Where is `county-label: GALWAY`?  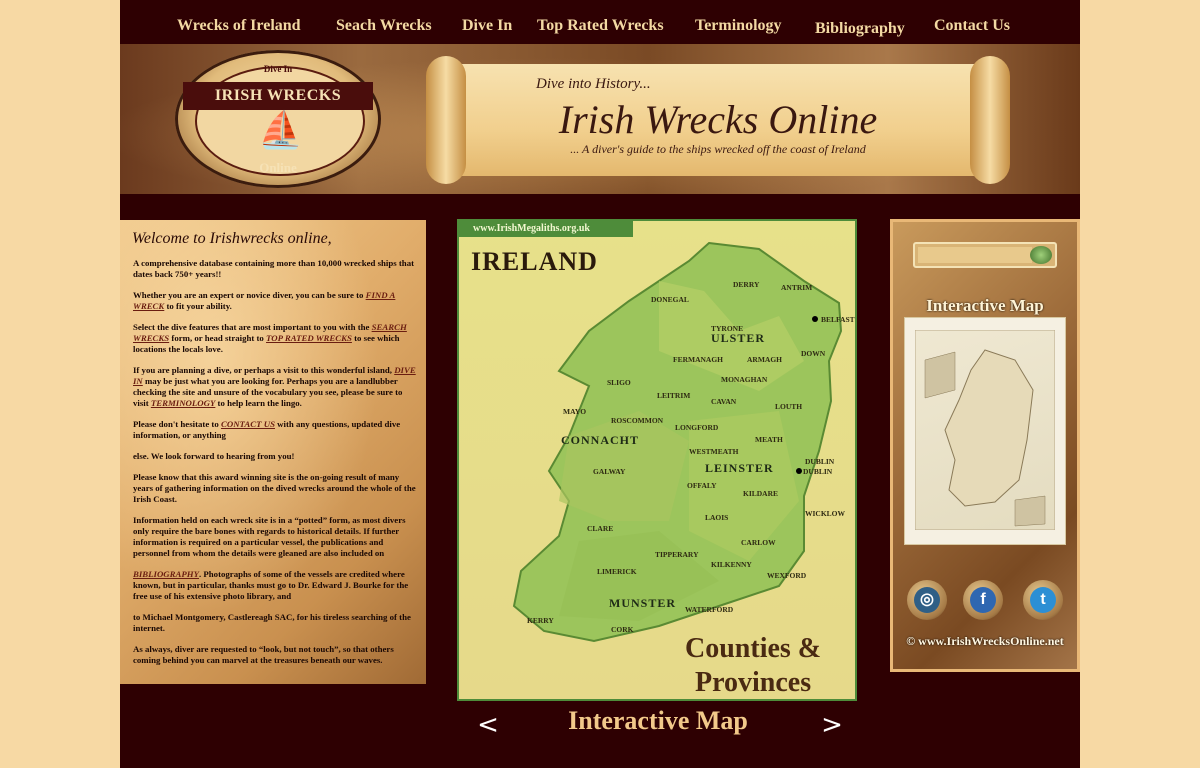
county-label: GALWAY is located at coordinates (609, 471).